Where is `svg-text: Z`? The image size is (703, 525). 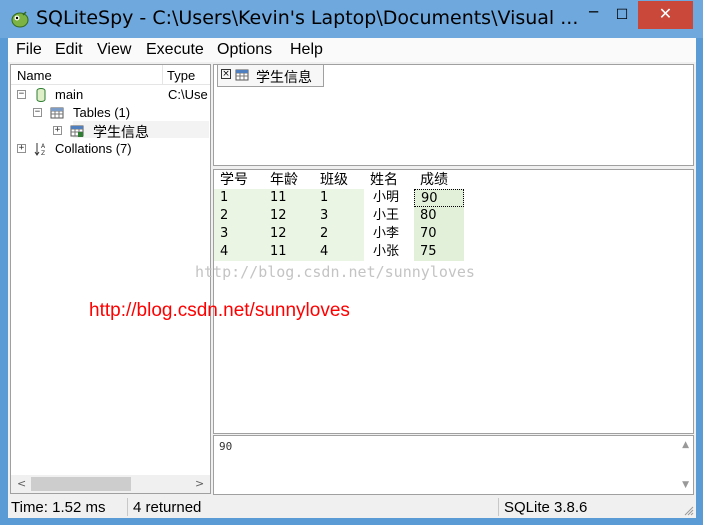
svg-text: Z is located at coordinates (43, 153).